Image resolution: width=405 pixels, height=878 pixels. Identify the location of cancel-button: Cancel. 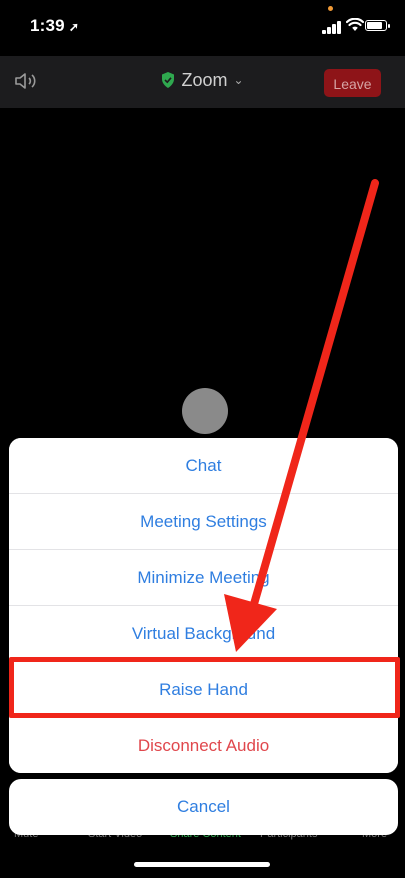
(203, 807).